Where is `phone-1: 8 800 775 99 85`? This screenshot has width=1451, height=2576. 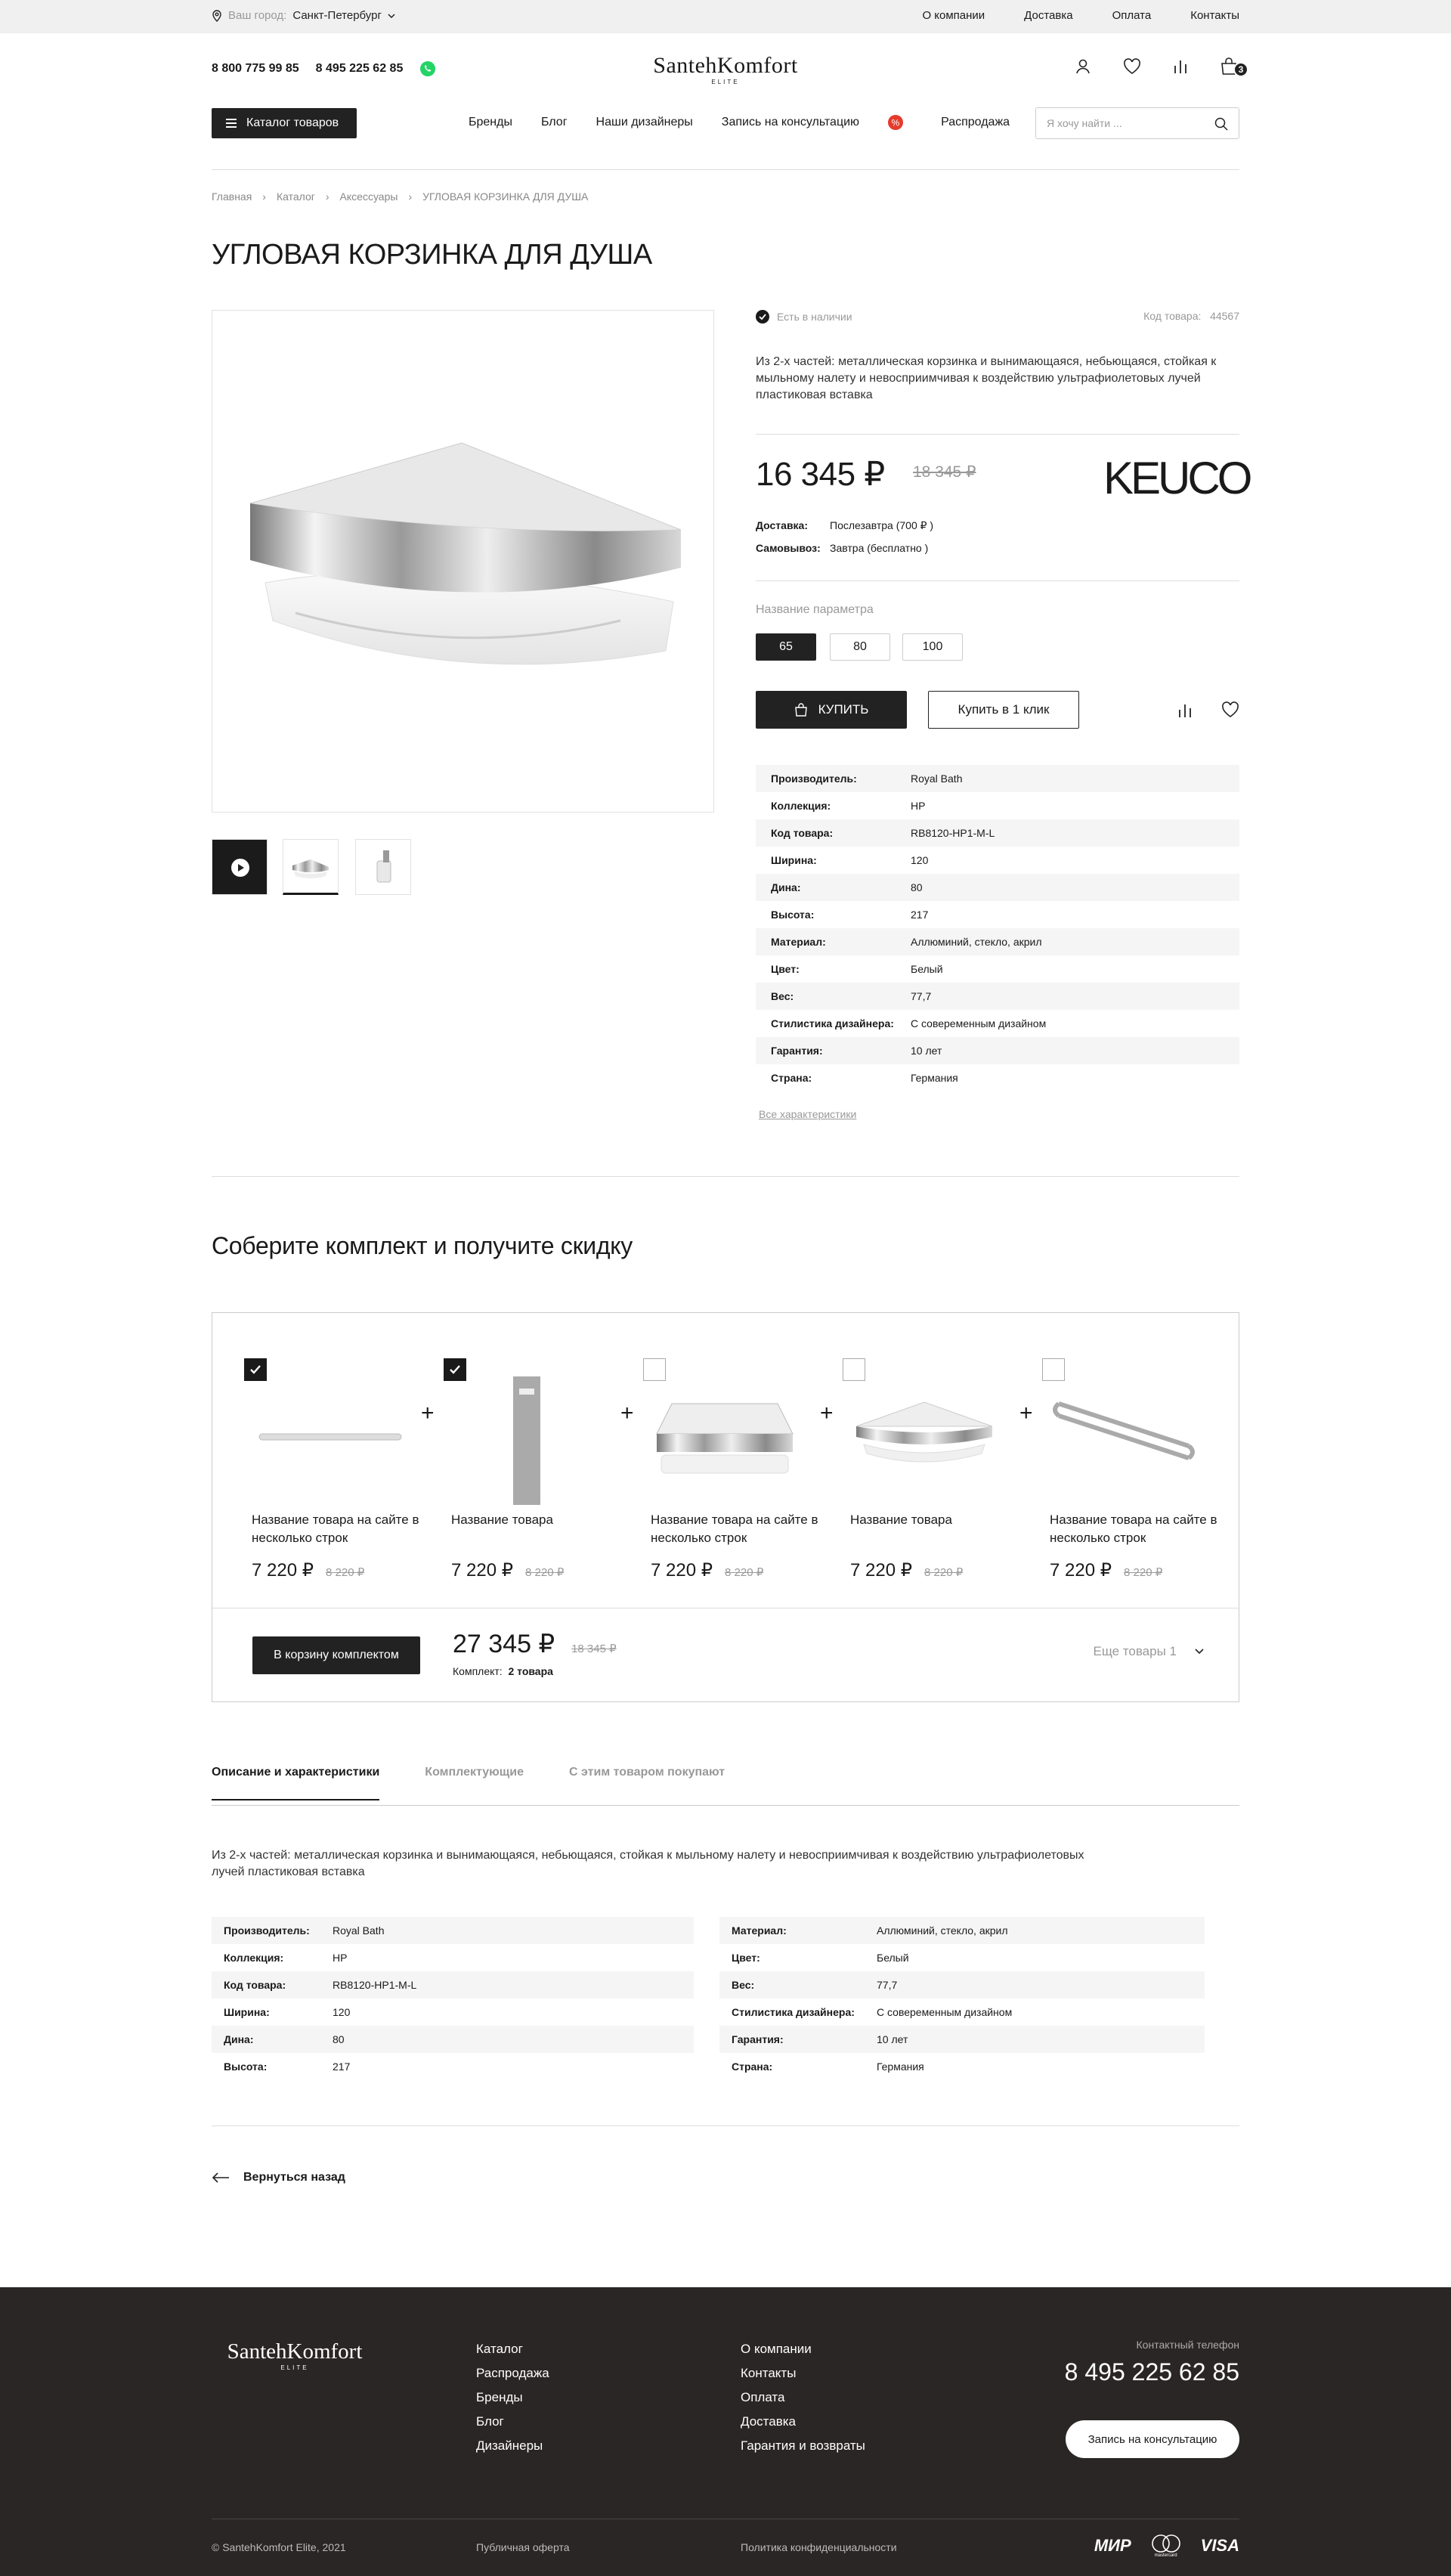 phone-1: 8 800 775 99 85 is located at coordinates (255, 69).